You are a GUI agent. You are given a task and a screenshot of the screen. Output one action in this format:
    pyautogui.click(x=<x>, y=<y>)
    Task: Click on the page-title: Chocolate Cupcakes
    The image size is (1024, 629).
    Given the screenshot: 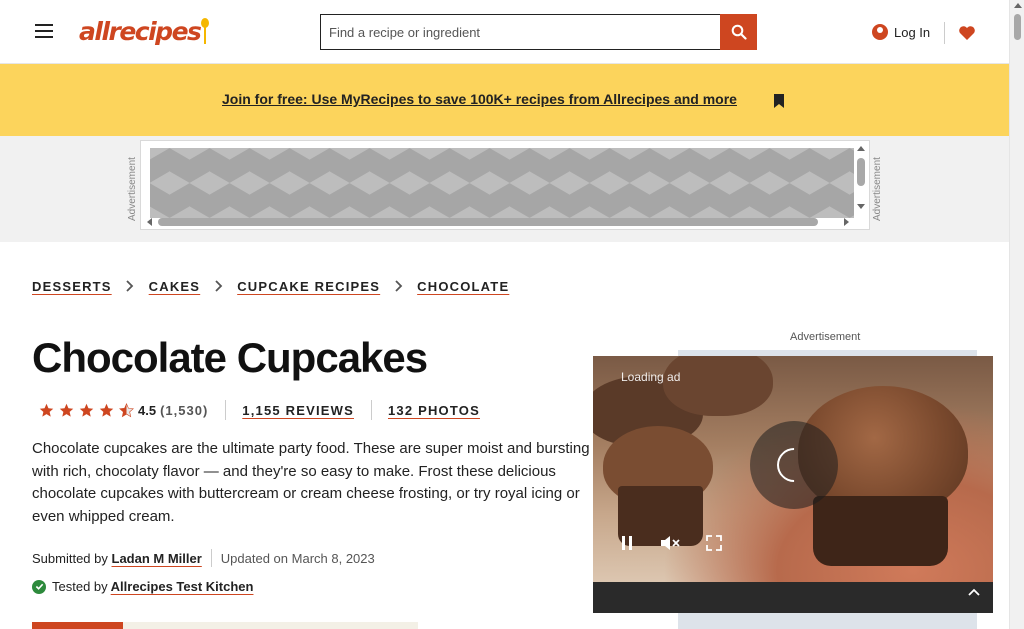 What is the action you would take?
    pyautogui.click(x=230, y=357)
    